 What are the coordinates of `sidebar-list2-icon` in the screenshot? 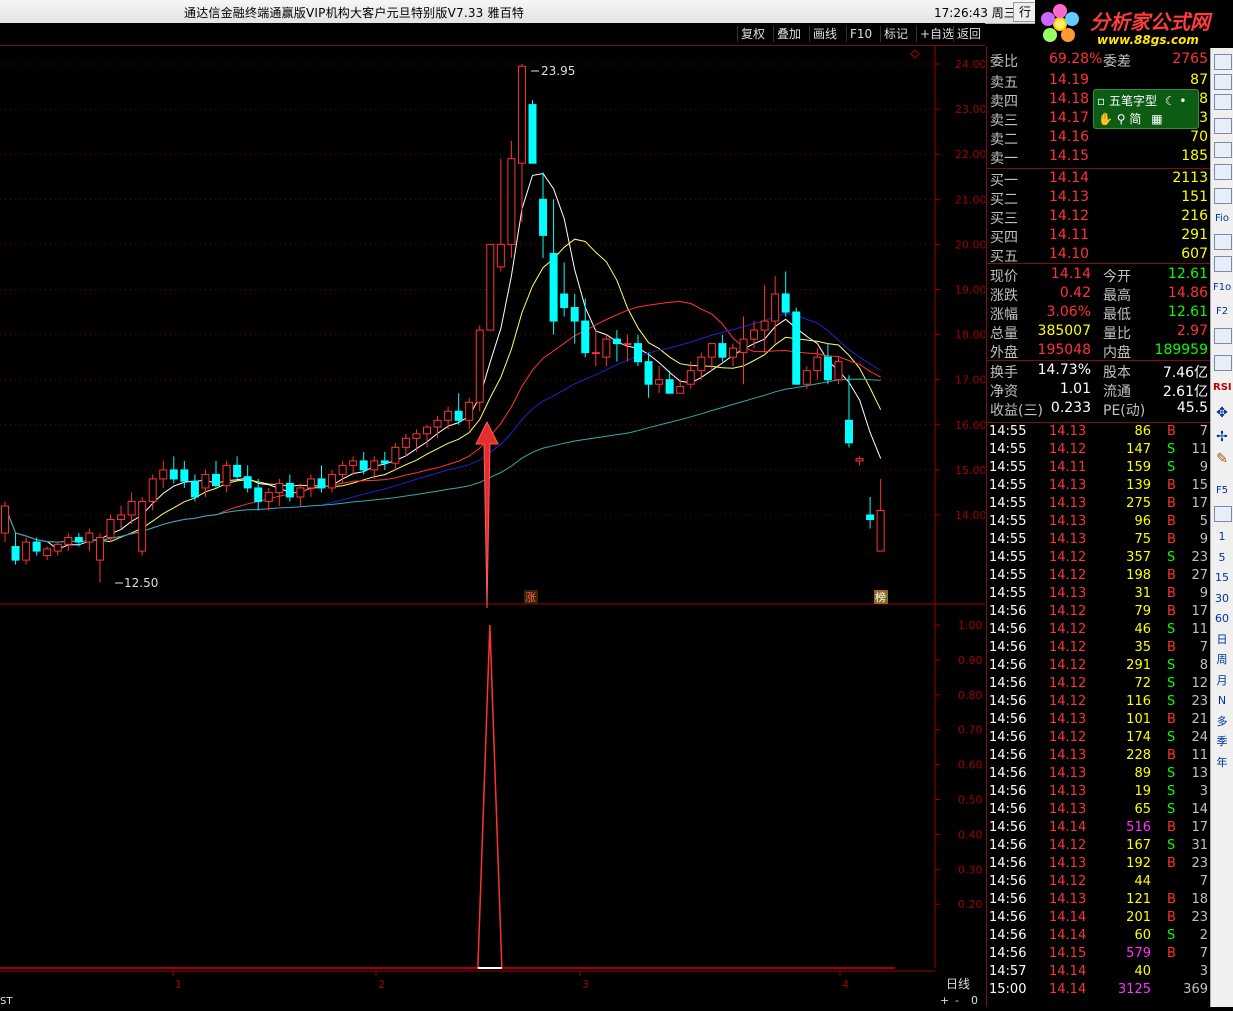 It's located at (1223, 264).